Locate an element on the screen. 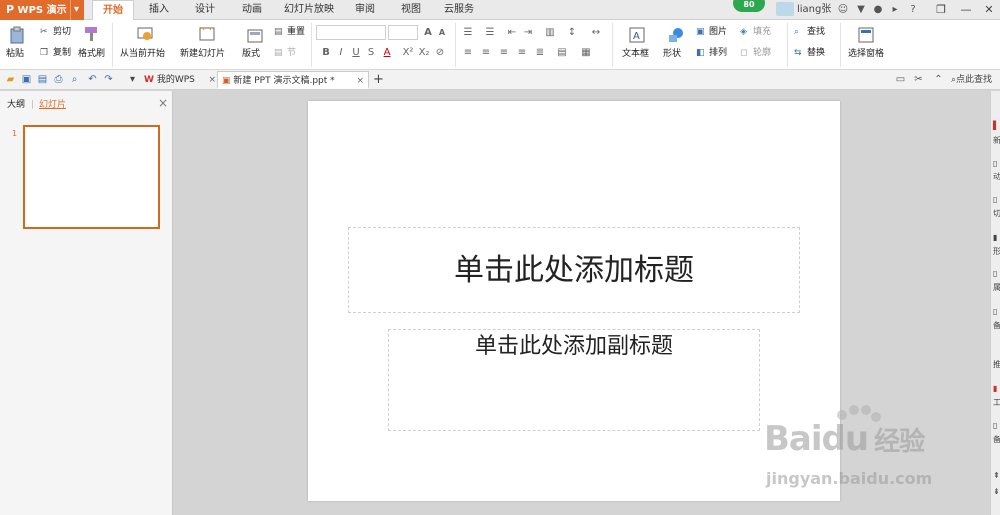  bold-icon: B is located at coordinates (326, 53).